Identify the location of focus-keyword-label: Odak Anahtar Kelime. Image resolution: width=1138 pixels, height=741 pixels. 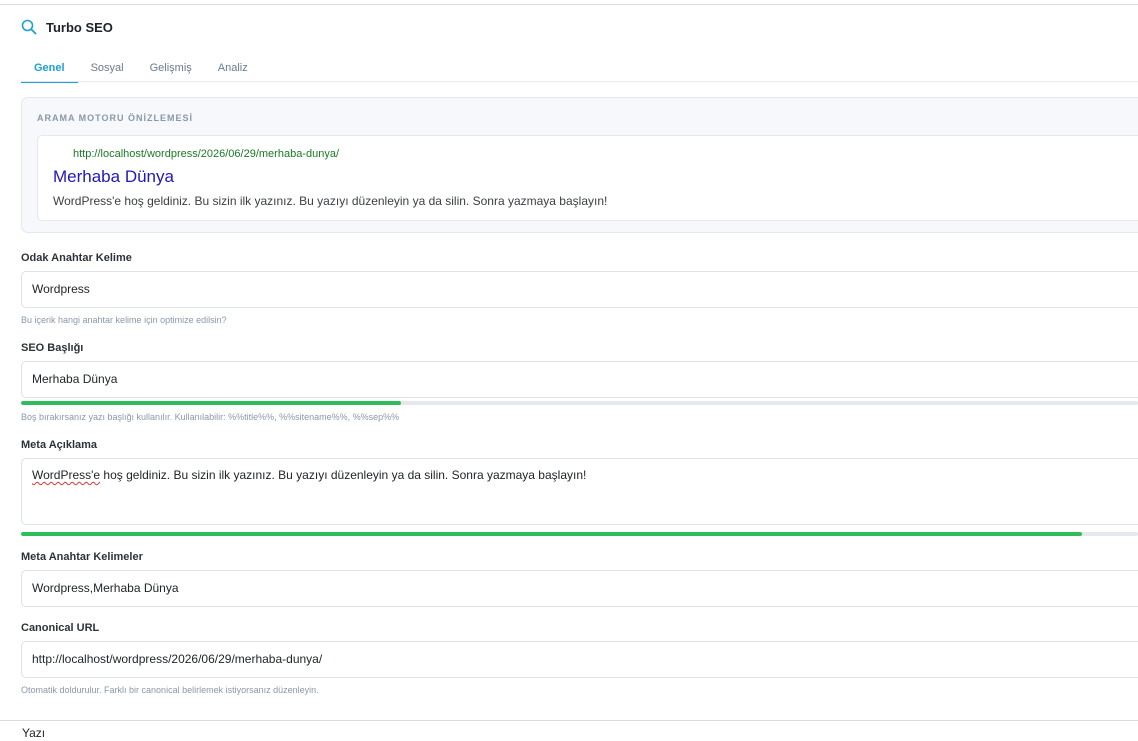
(76, 258).